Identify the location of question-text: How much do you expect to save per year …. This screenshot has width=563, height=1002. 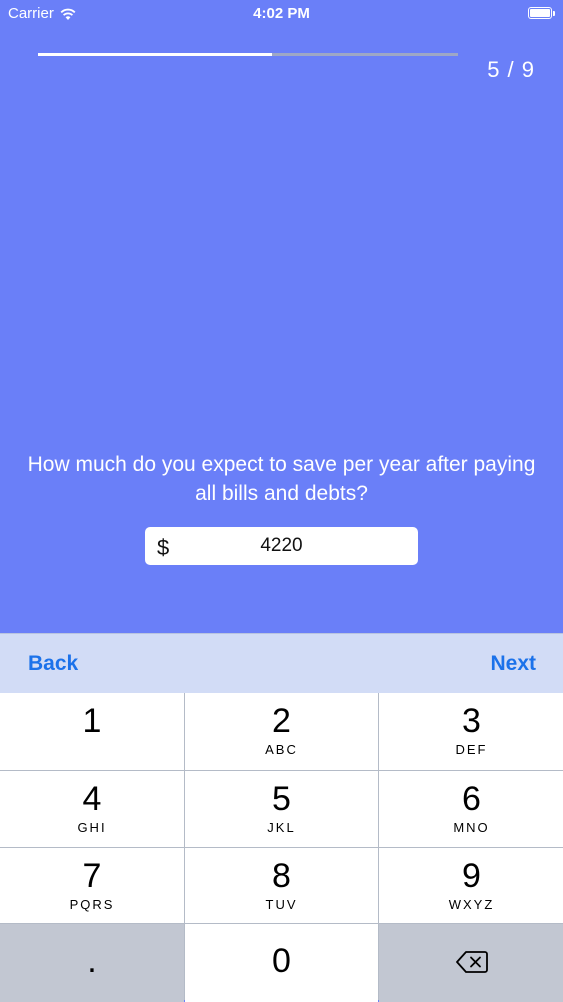
(281, 479).